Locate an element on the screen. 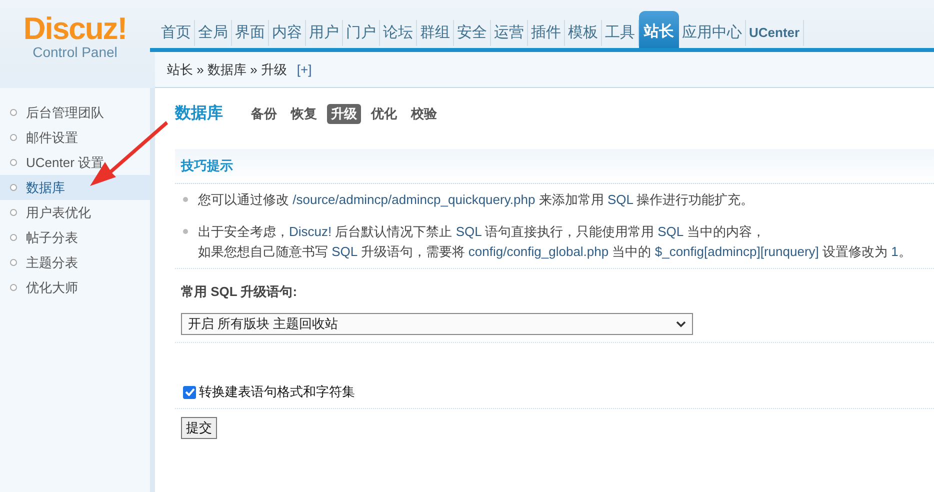 This screenshot has height=492, width=934. sidebar-item: 优化大师 is located at coordinates (75, 287).